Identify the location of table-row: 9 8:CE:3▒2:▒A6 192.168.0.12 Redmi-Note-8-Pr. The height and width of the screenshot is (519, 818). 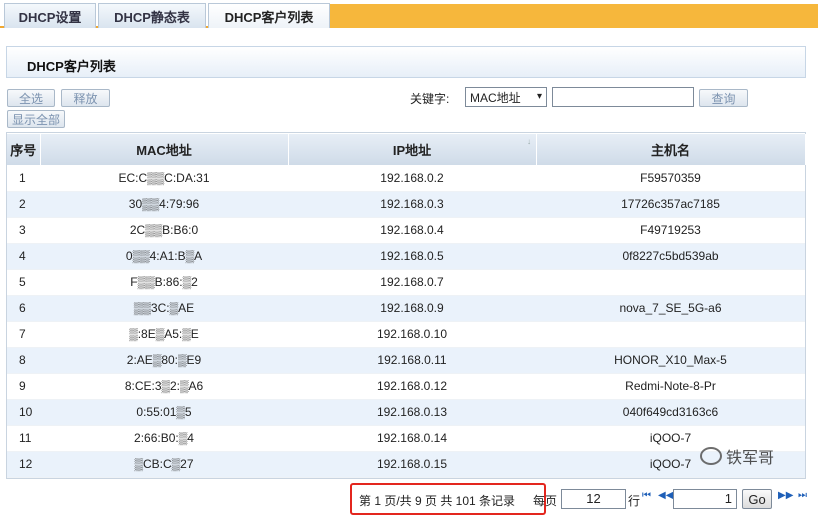
(406, 386).